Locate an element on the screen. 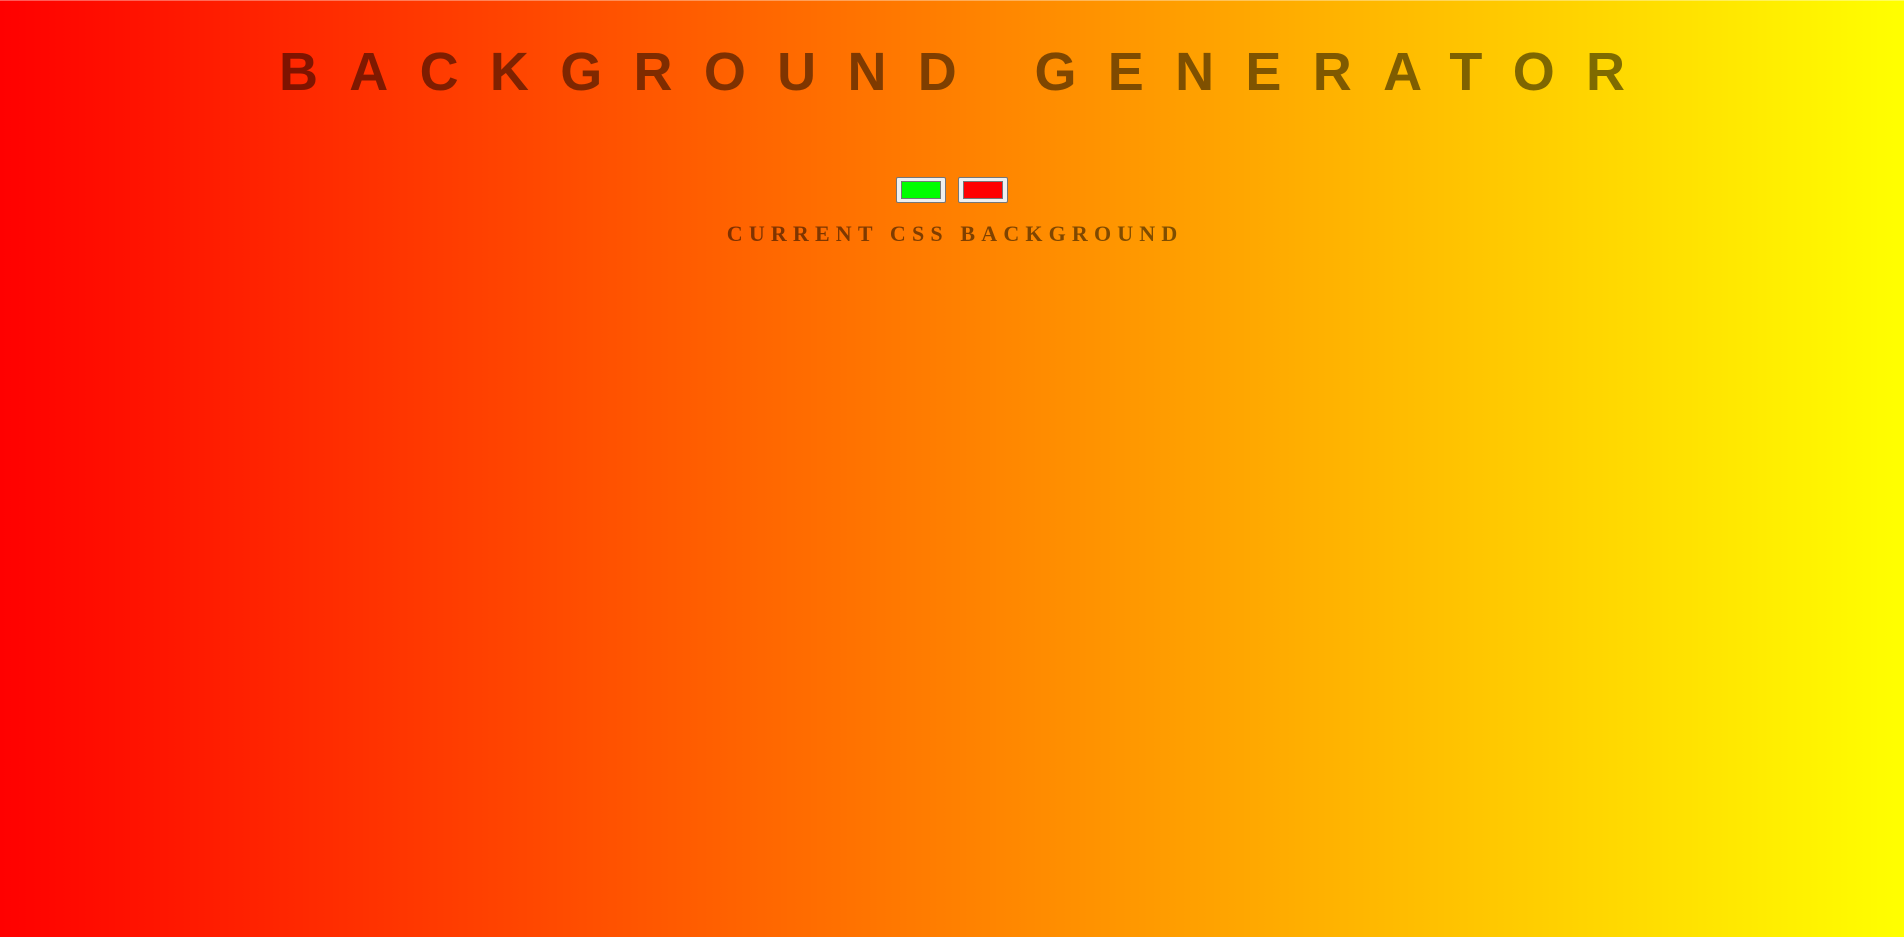  window-top-edge is located at coordinates (952, 0).